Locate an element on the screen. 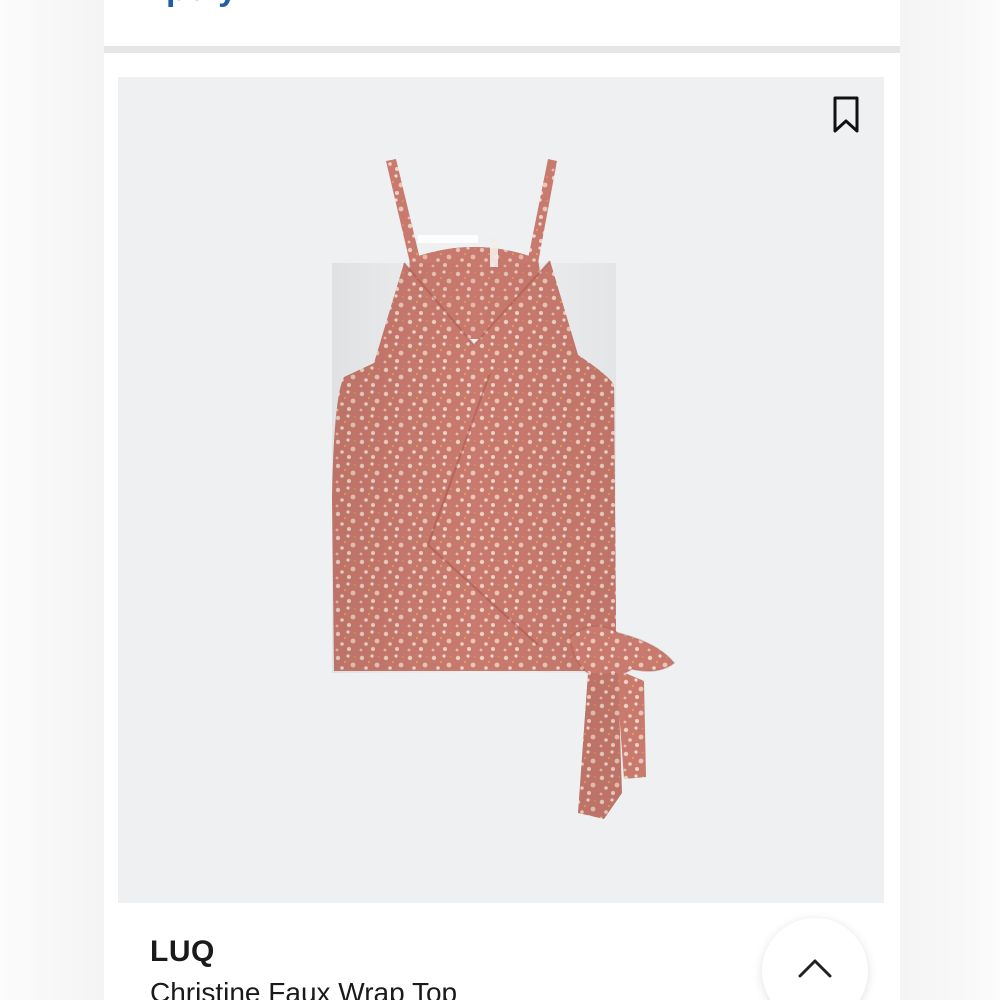  left-margin is located at coordinates (52, 500).